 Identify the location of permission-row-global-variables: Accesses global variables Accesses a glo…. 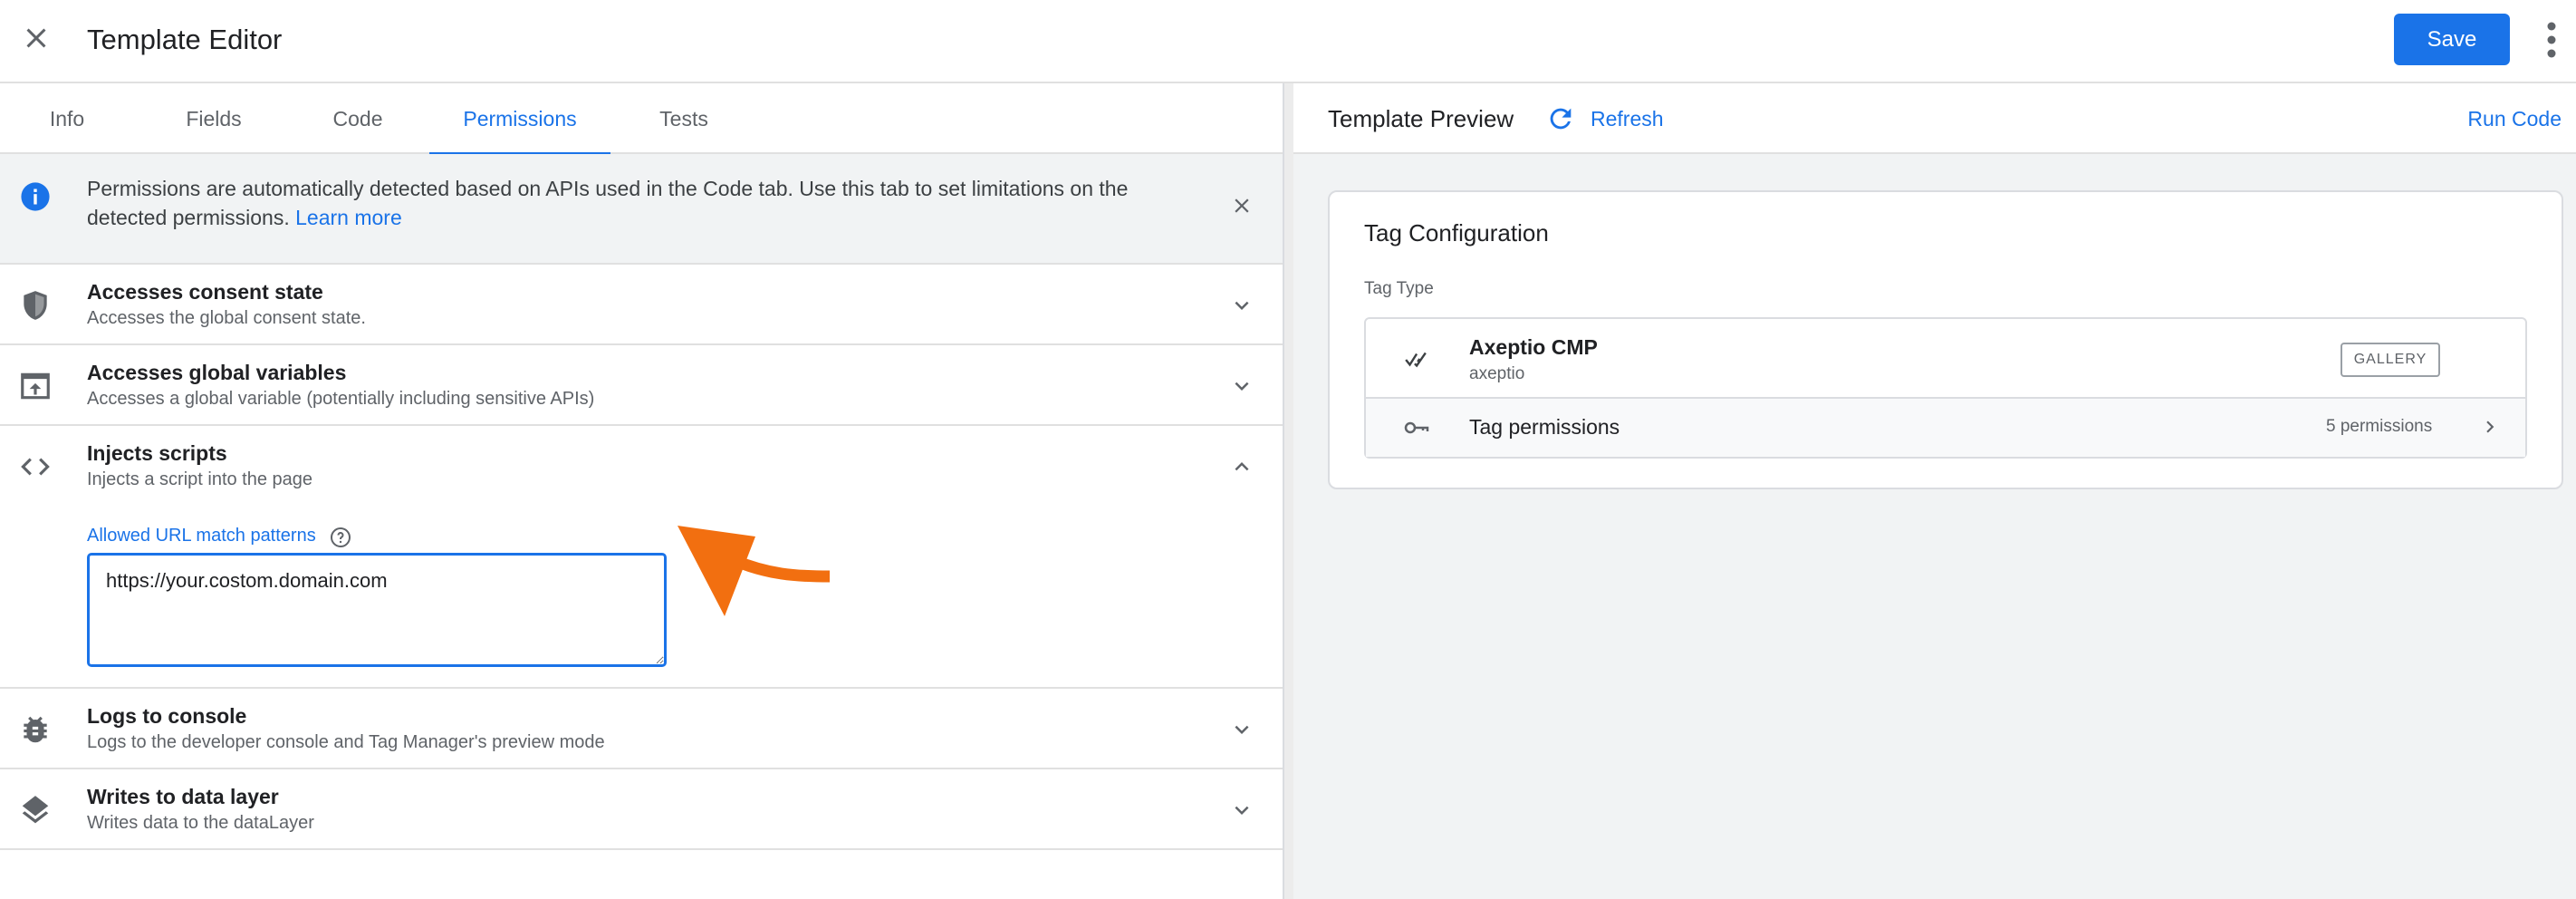
(641, 385).